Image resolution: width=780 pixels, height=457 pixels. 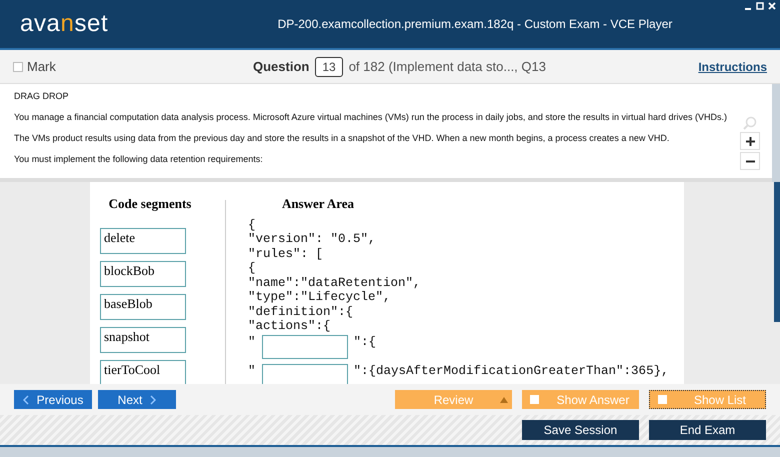 I want to click on code-segment: delete, so click(x=143, y=241).